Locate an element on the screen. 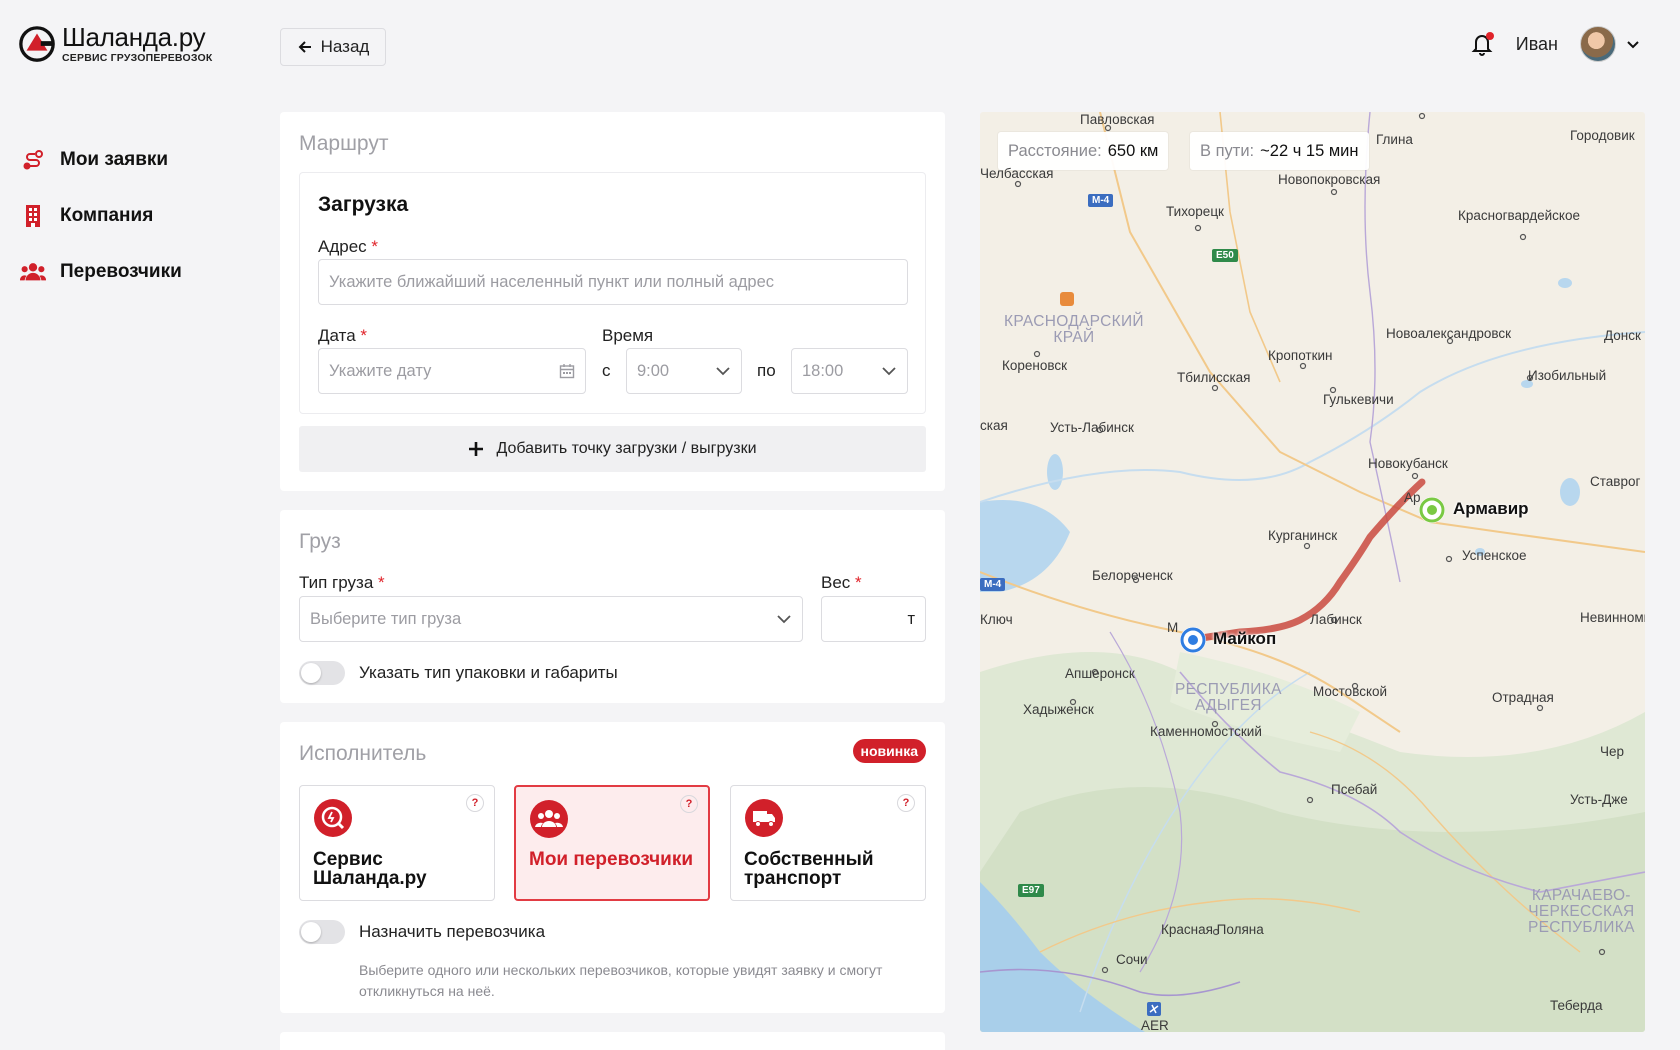 Image resolution: width=1680 pixels, height=1050 pixels. end-city-label: Армавир is located at coordinates (1491, 508).